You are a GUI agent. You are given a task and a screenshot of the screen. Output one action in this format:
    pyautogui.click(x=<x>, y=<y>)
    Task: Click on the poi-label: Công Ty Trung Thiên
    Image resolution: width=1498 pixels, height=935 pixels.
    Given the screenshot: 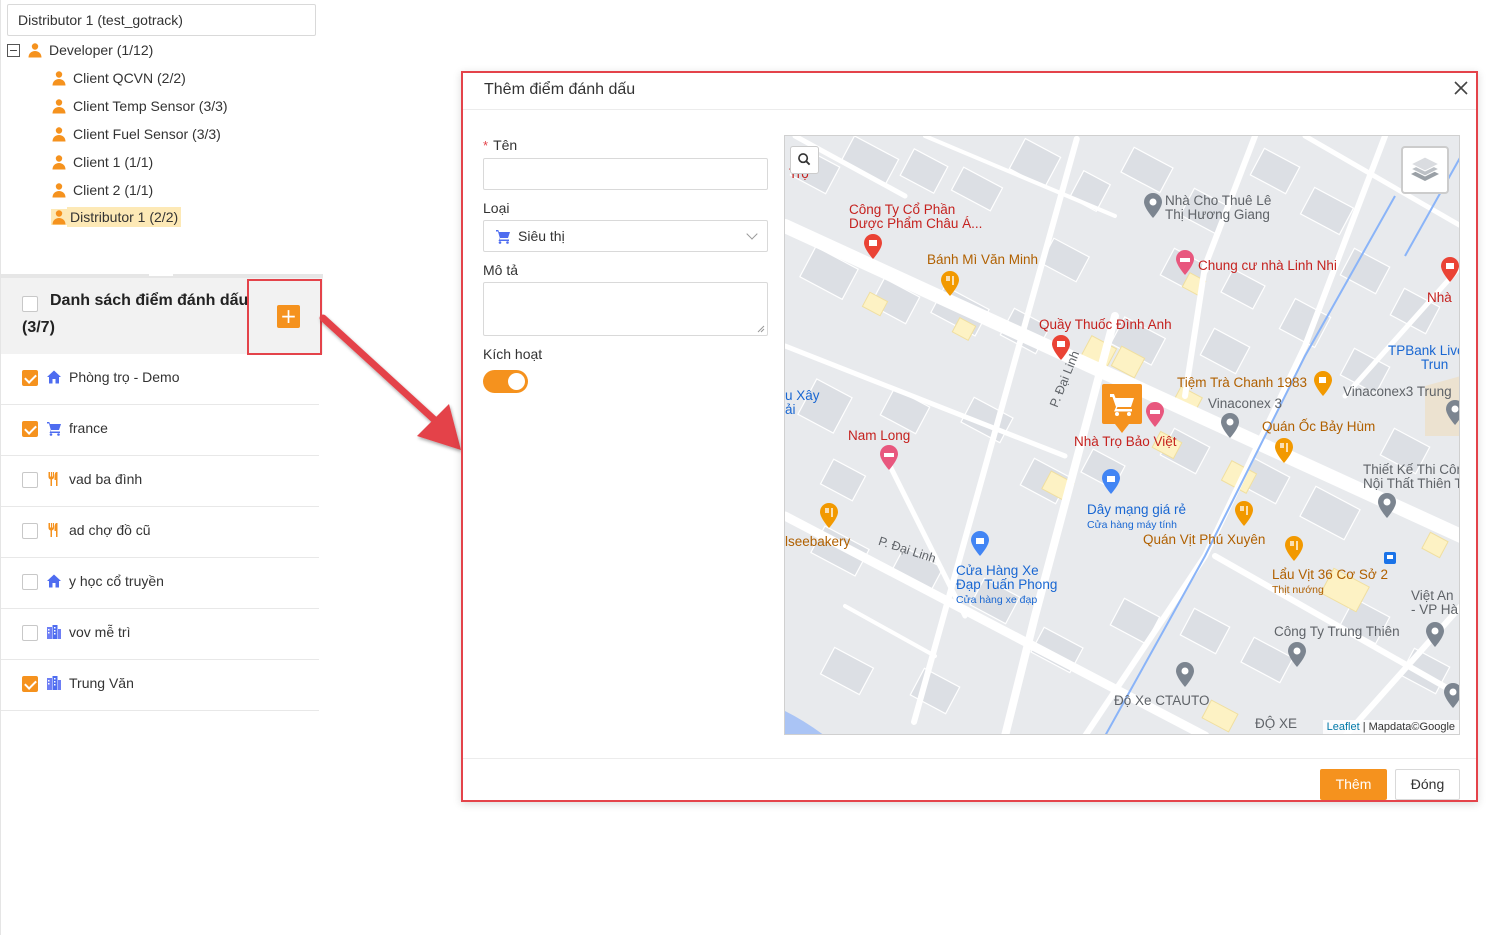 What is the action you would take?
    pyautogui.click(x=1337, y=631)
    